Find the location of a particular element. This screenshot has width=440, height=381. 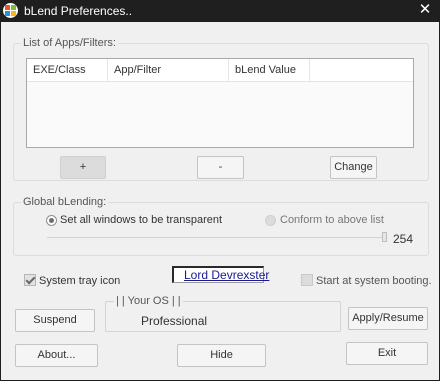

remove-button: - is located at coordinates (220, 167).